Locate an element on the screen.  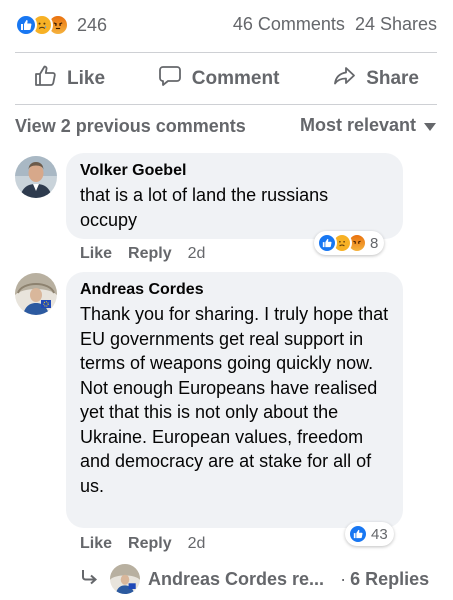
reply-author-avatar is located at coordinates (125, 579).